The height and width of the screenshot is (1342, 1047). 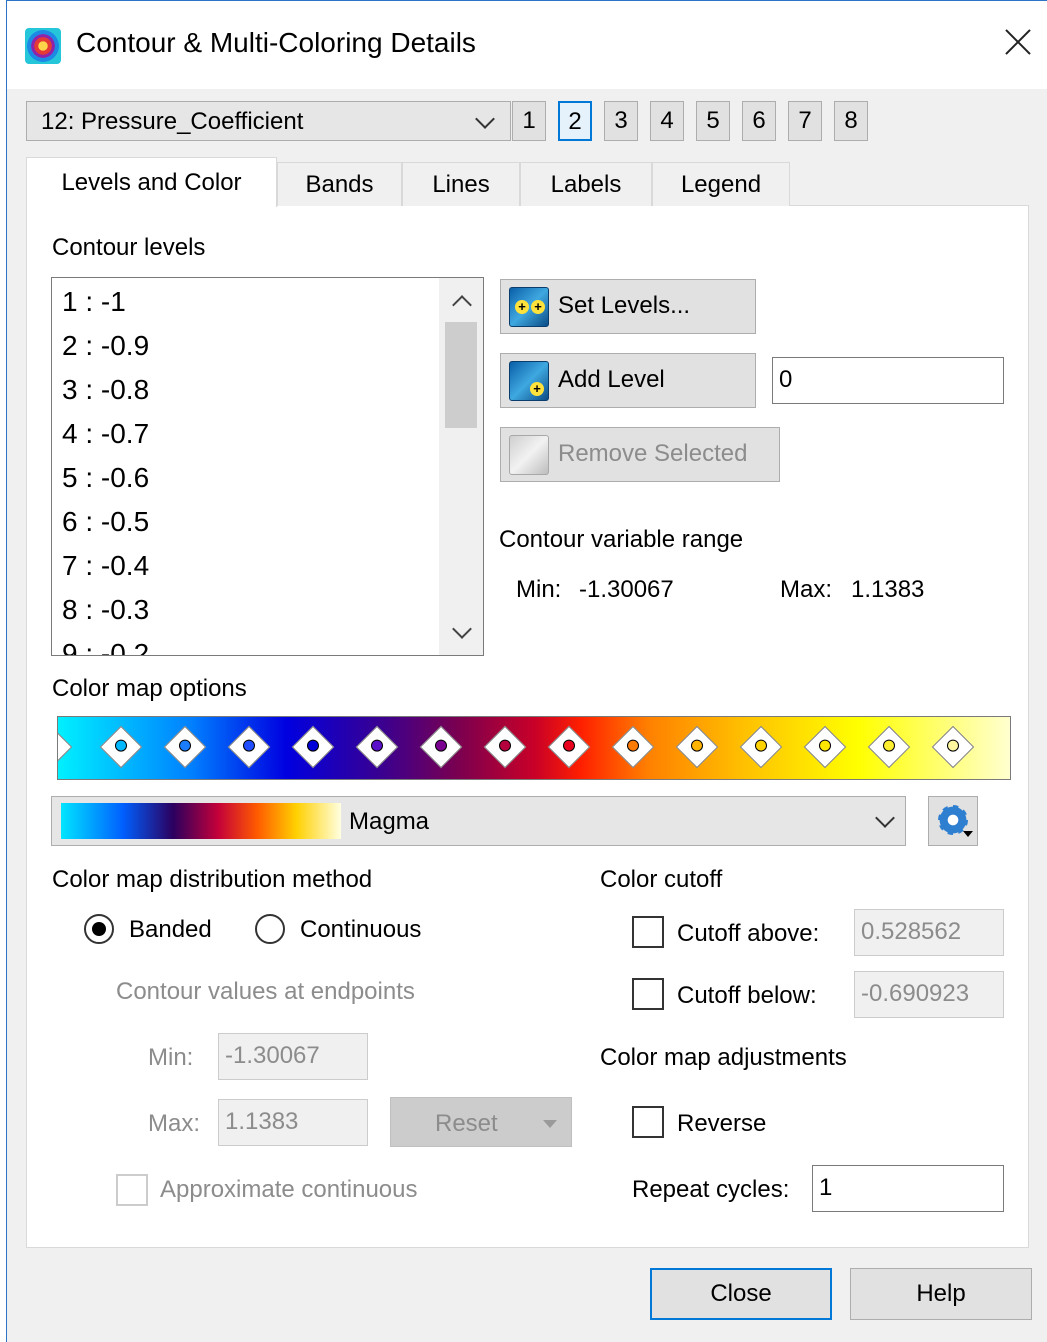 I want to click on banded-label: Banded, so click(x=170, y=929).